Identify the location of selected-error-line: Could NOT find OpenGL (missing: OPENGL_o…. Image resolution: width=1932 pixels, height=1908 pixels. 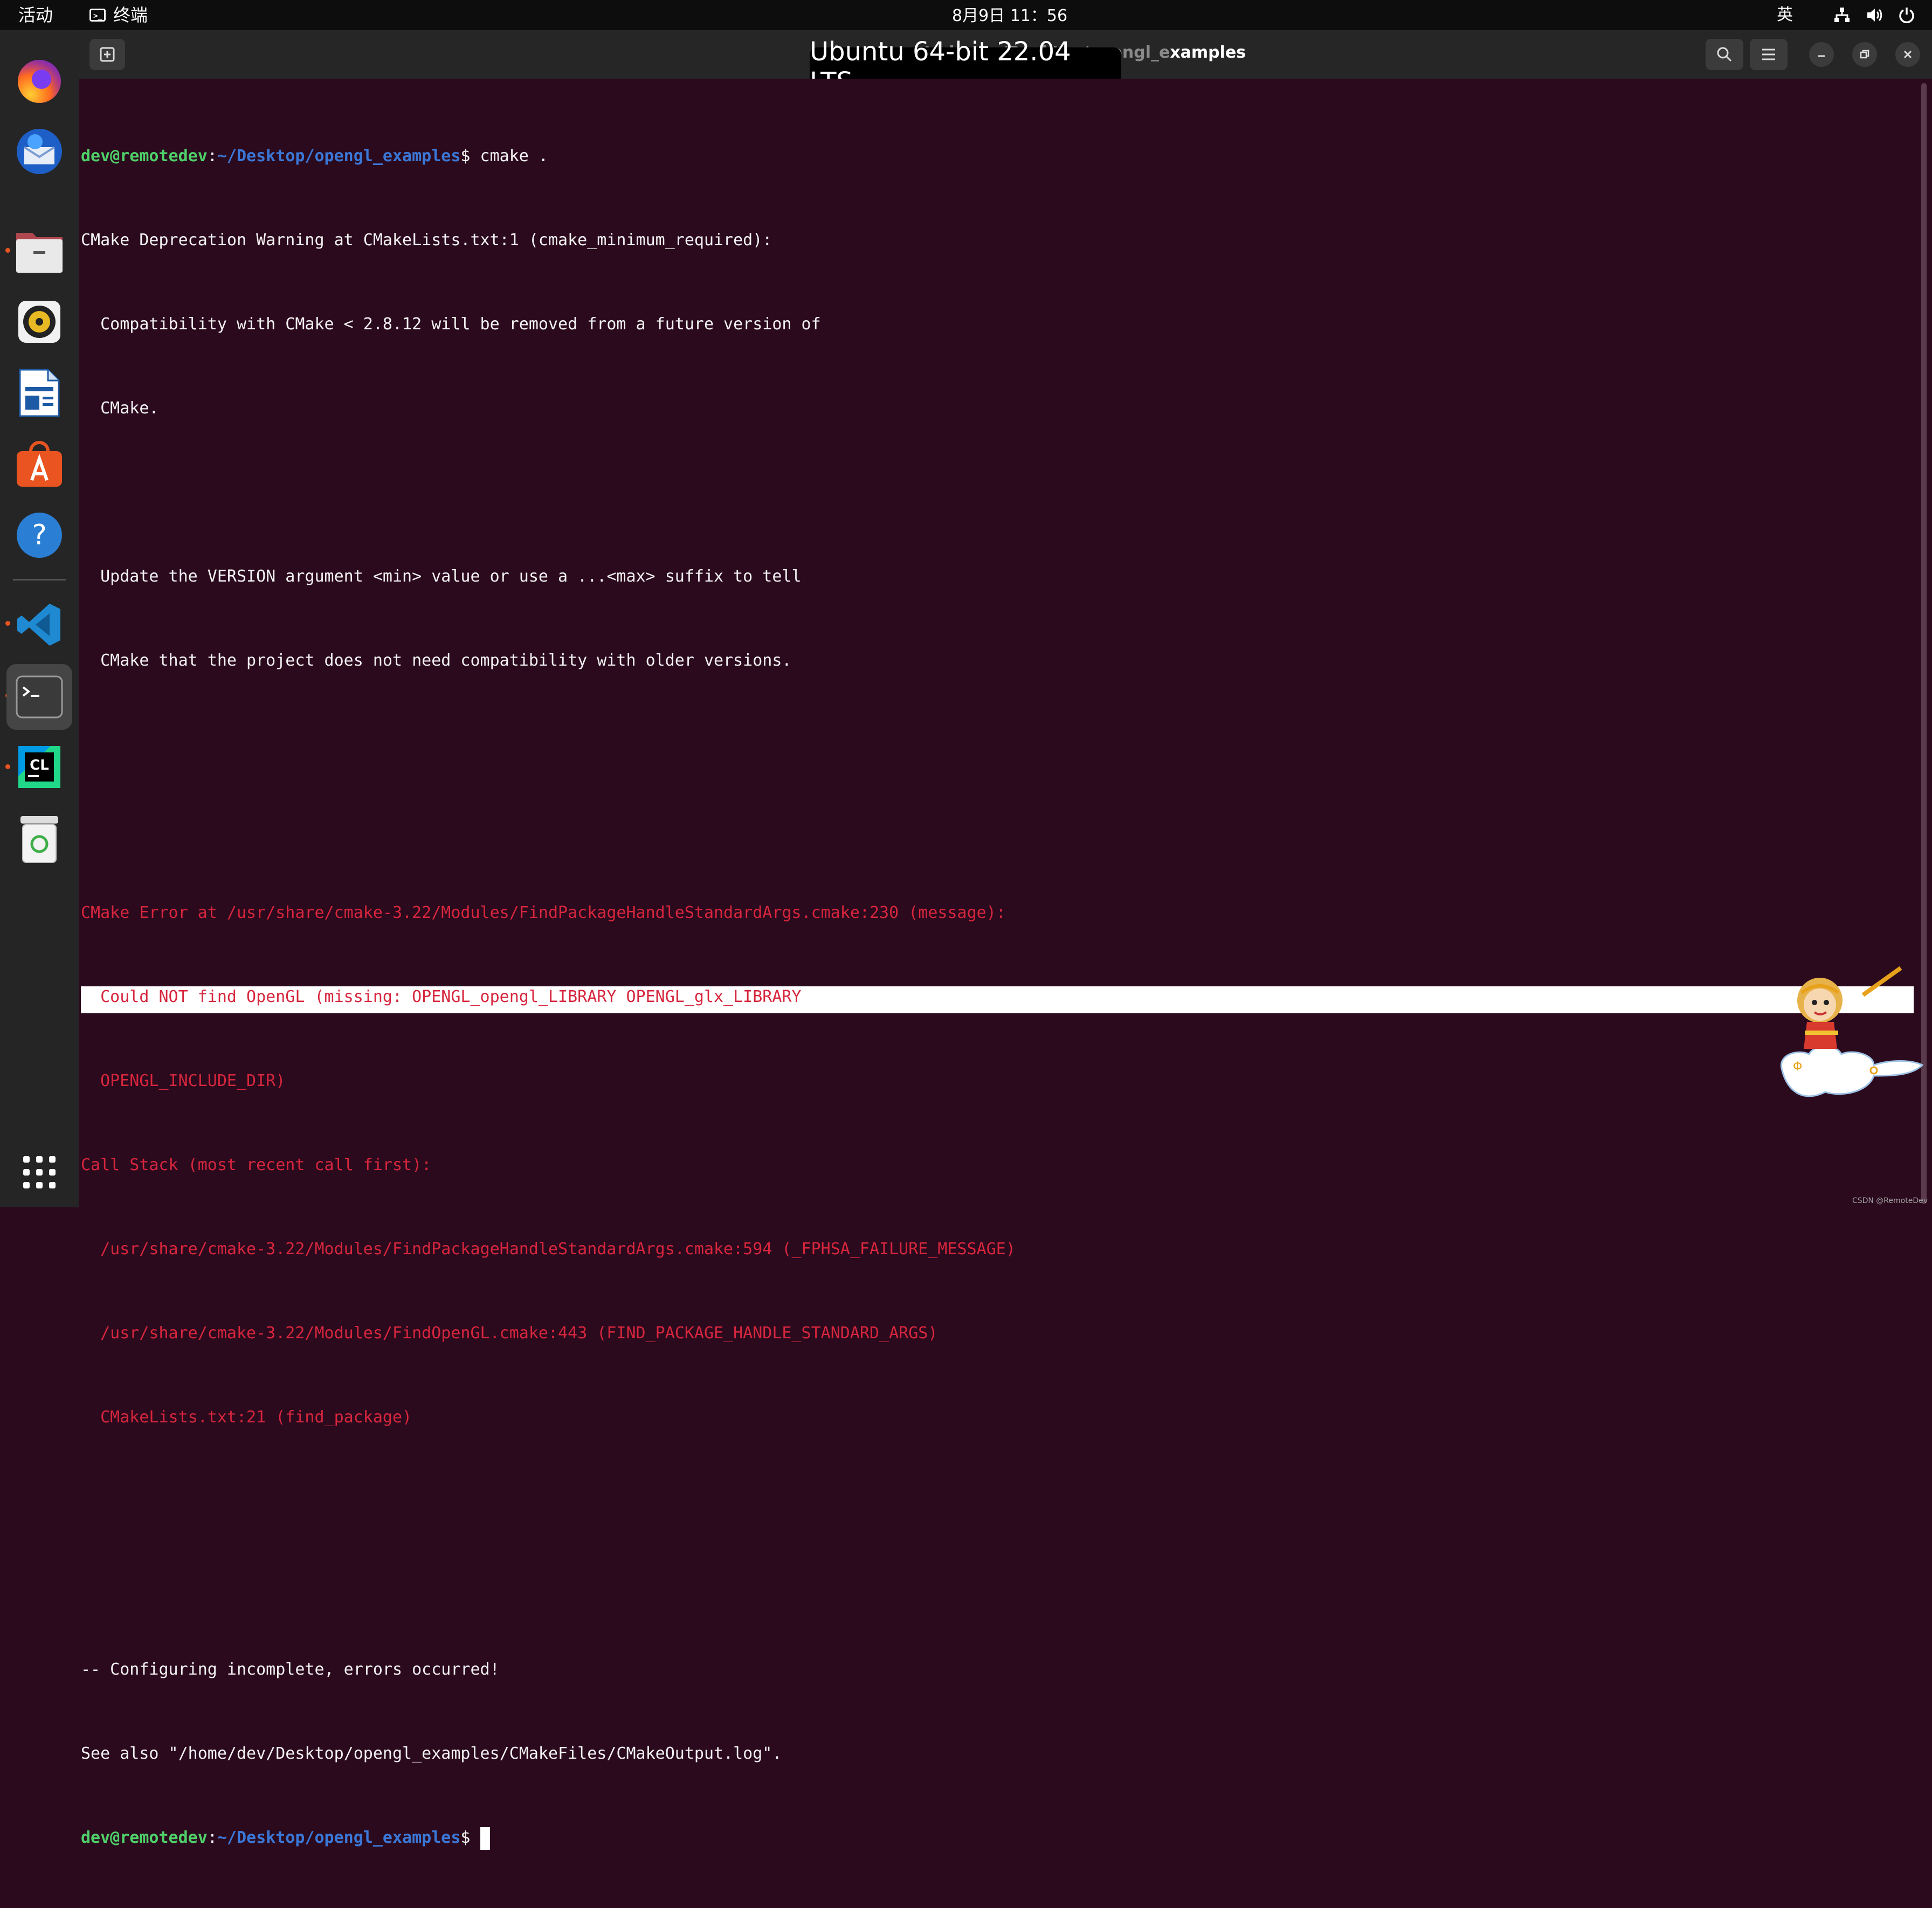
(997, 998).